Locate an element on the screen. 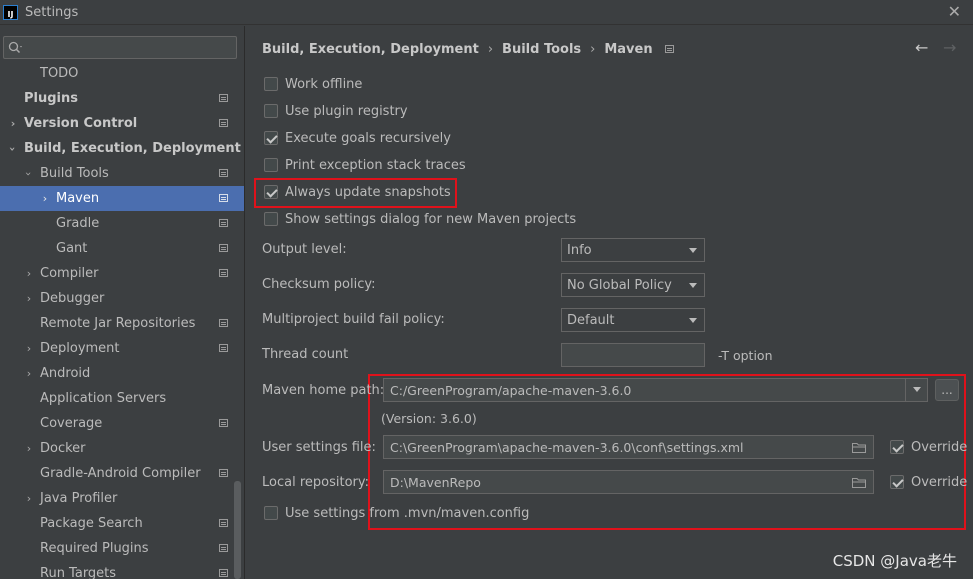 The height and width of the screenshot is (579, 973). sidebar-item-deployment: › Deployment is located at coordinates (122, 348).